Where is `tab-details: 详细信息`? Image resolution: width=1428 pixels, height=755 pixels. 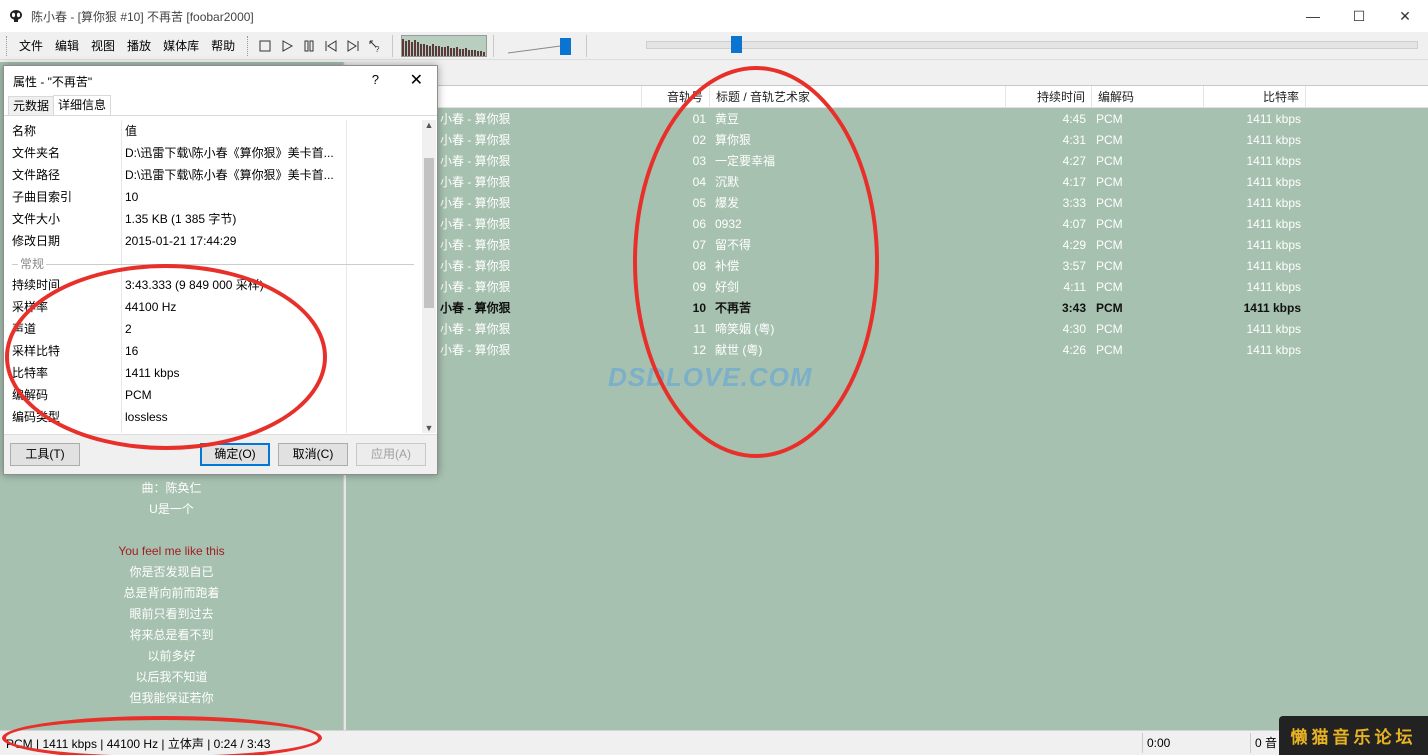
tab-details: 详细信息 is located at coordinates (82, 105).